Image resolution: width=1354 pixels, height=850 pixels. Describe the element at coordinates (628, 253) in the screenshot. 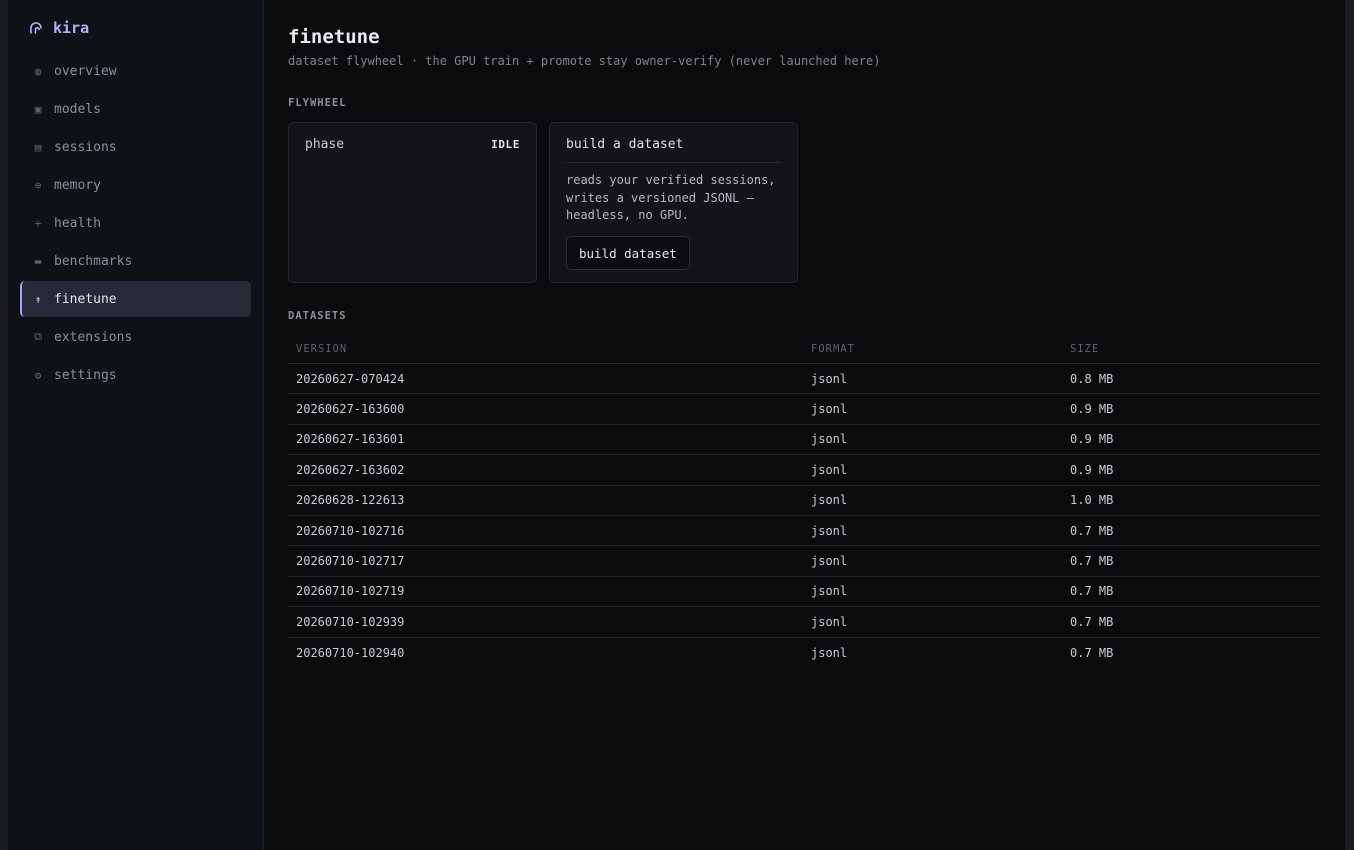

I see `build-dataset-button: build dataset` at that location.